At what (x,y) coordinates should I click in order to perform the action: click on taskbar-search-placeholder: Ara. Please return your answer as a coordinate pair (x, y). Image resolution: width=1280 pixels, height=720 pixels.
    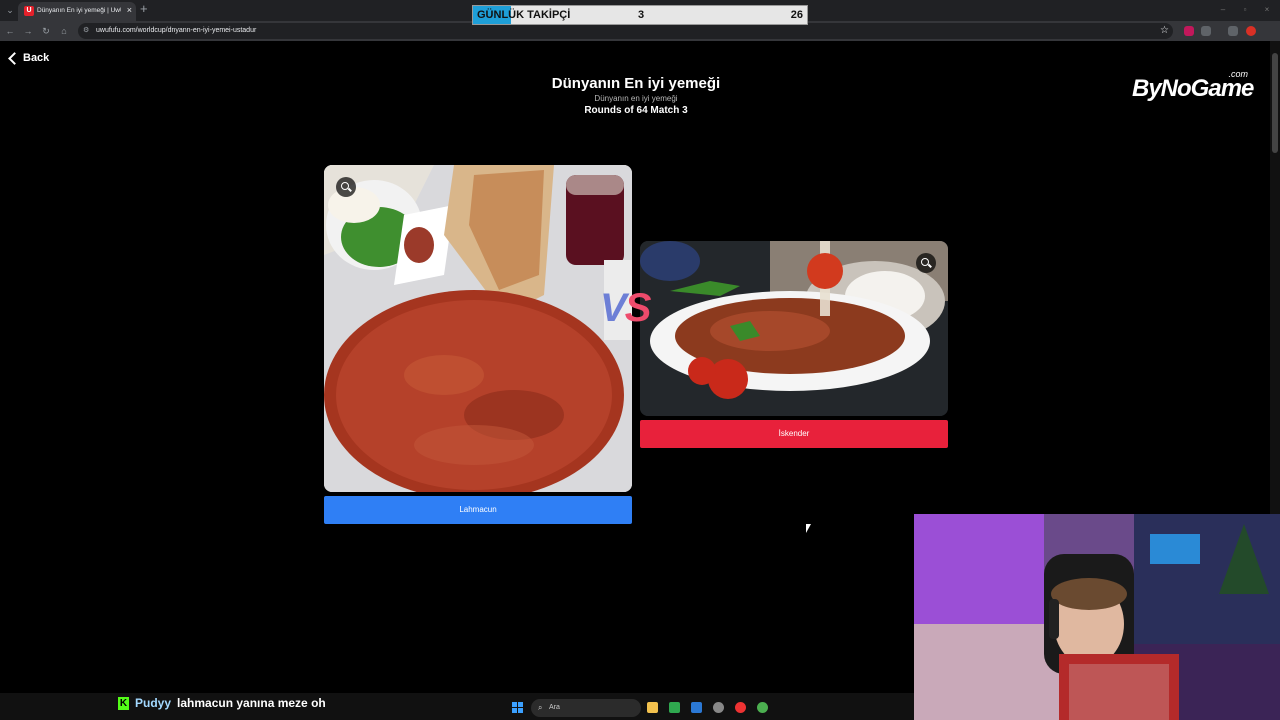
    Looking at the image, I should click on (554, 707).